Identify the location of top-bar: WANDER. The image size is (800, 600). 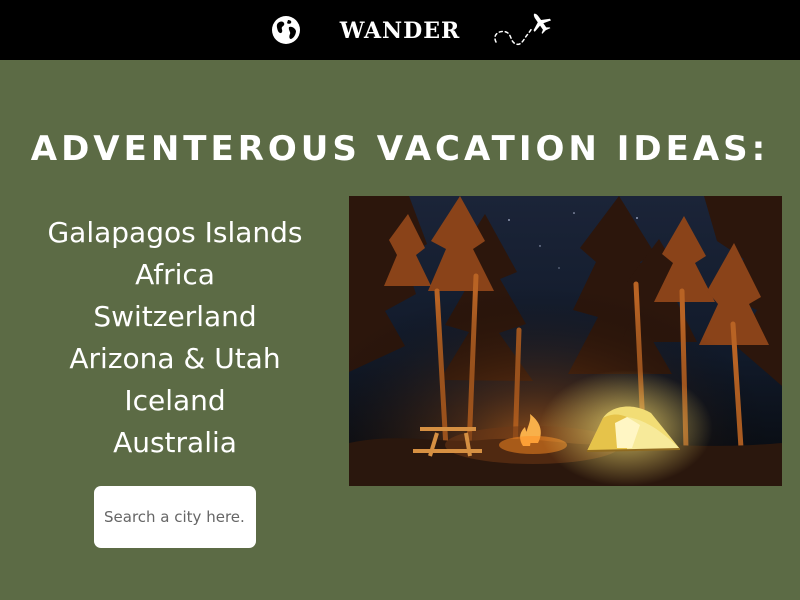
(400, 30).